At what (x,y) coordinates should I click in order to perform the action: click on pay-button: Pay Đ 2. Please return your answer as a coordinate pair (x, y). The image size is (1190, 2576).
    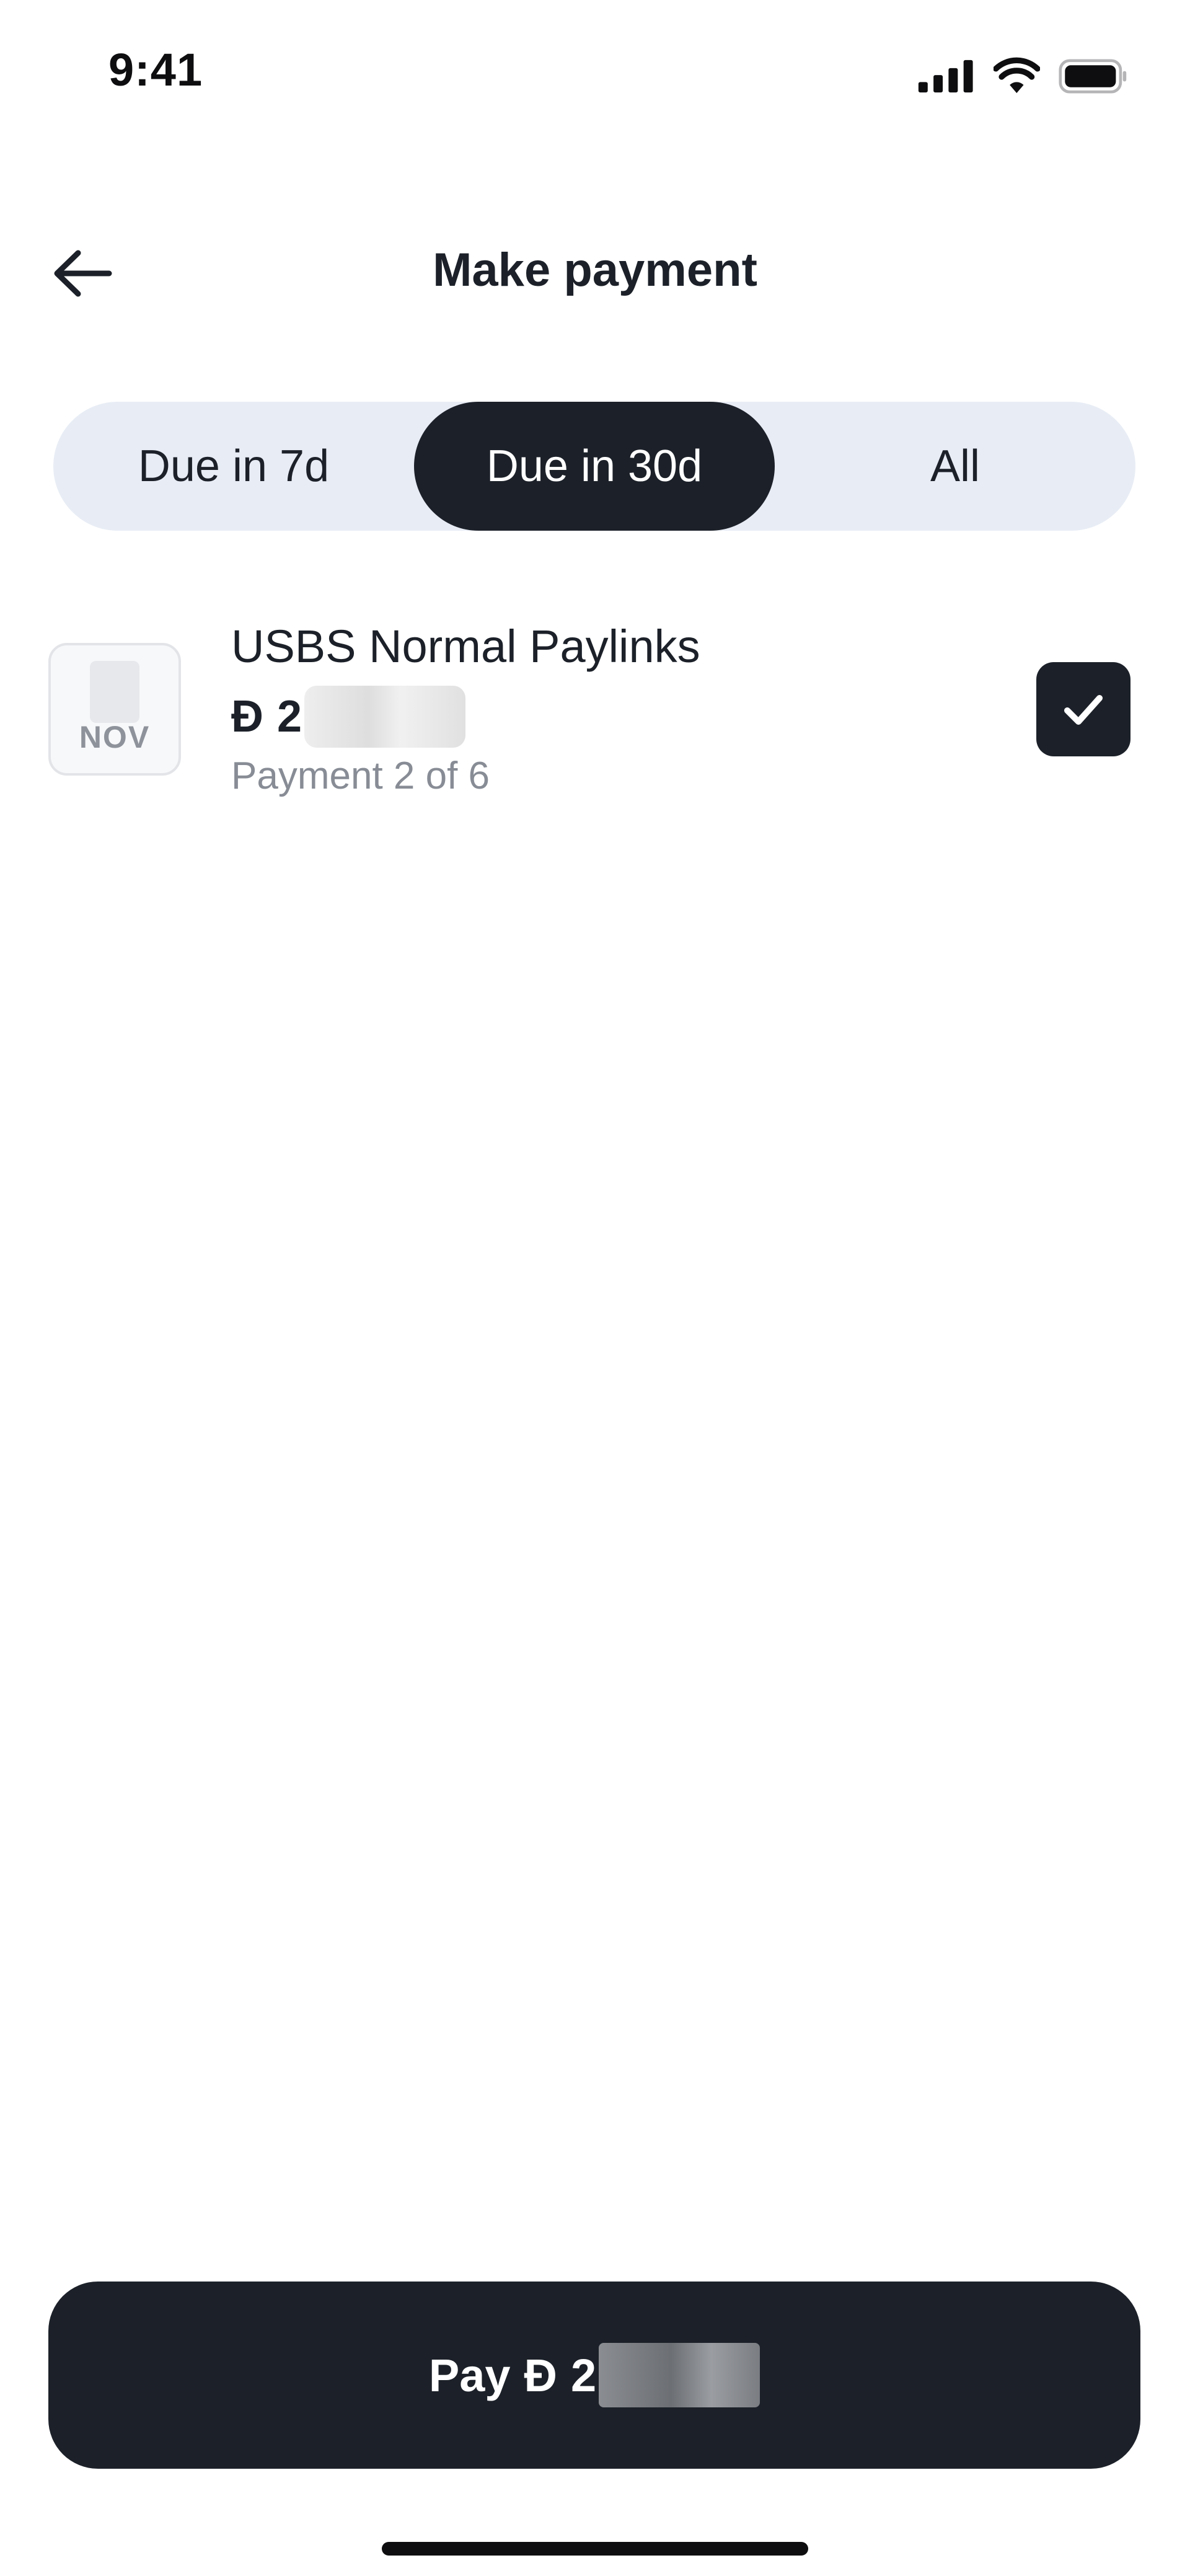
    Looking at the image, I should click on (594, 2375).